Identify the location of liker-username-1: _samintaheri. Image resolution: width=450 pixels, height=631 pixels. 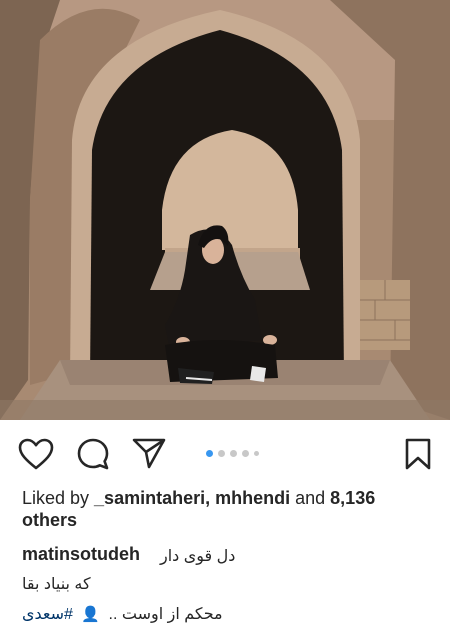
(149, 498).